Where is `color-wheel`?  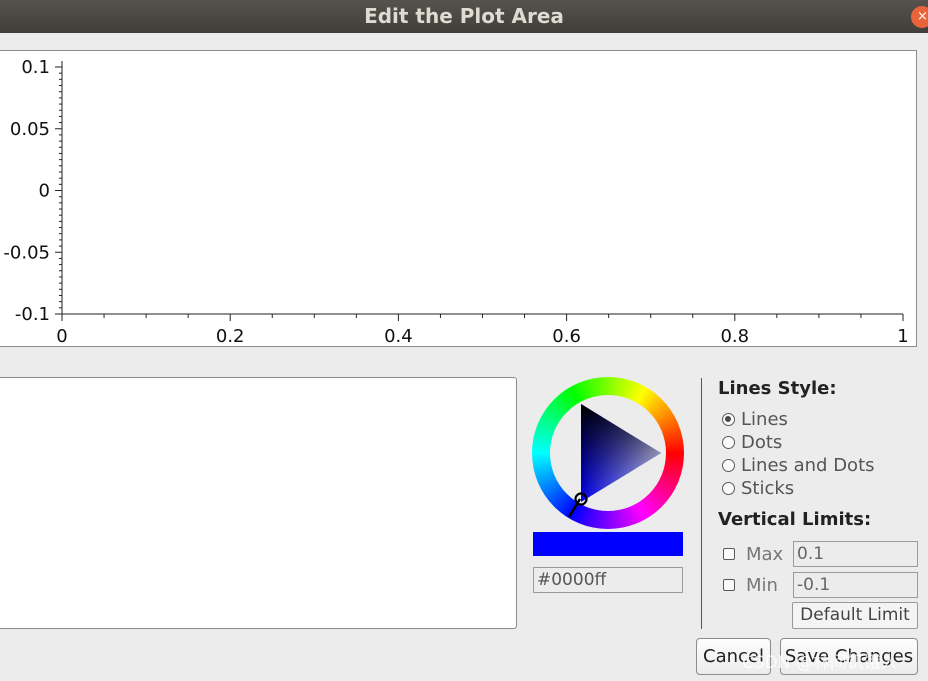
color-wheel is located at coordinates (608, 453).